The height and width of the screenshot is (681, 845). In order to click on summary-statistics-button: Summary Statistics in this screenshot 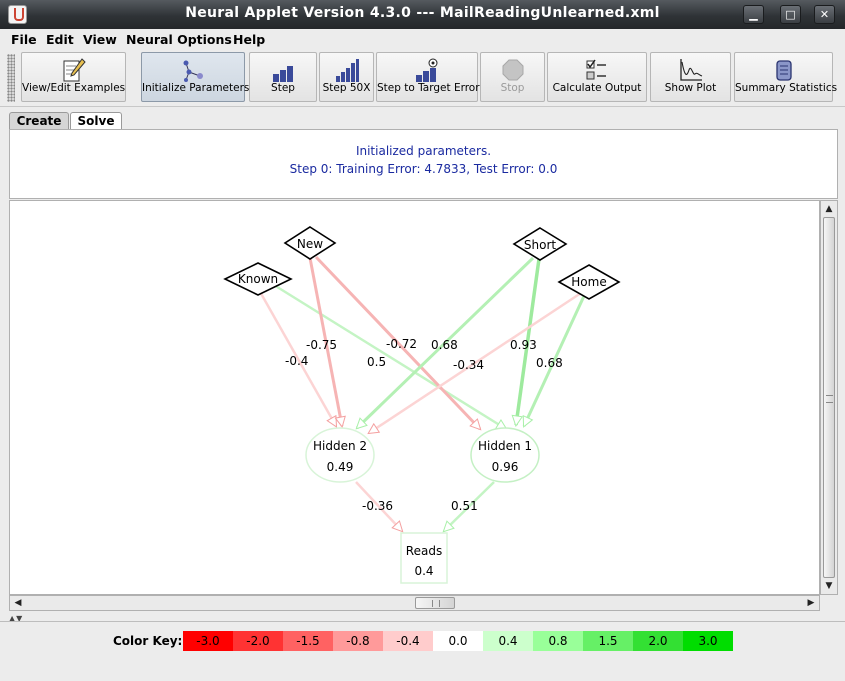, I will do `click(786, 77)`.